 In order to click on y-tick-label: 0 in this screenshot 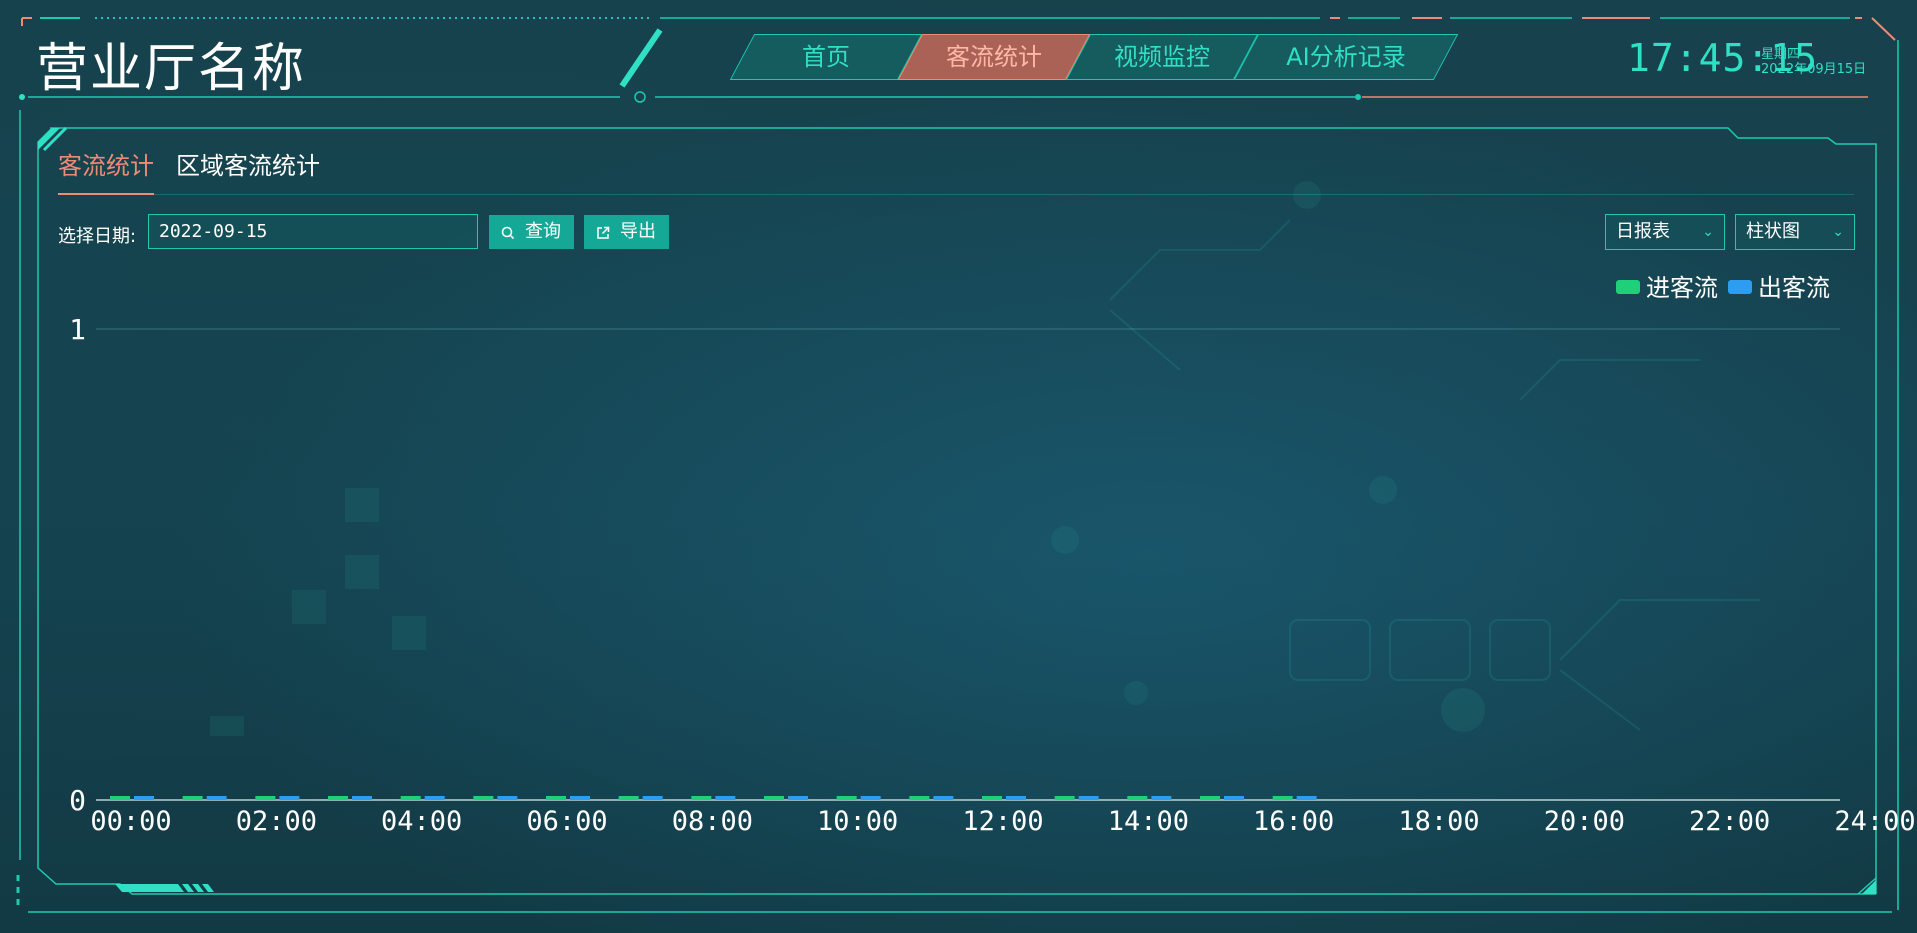, I will do `click(77, 800)`.